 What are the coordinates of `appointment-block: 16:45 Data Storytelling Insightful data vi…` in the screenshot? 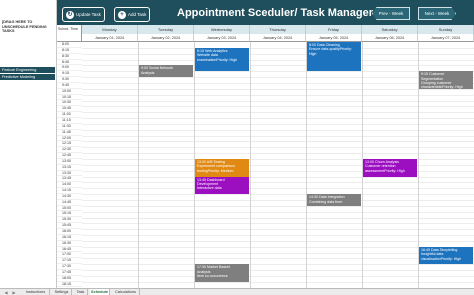 It's located at (446, 255).